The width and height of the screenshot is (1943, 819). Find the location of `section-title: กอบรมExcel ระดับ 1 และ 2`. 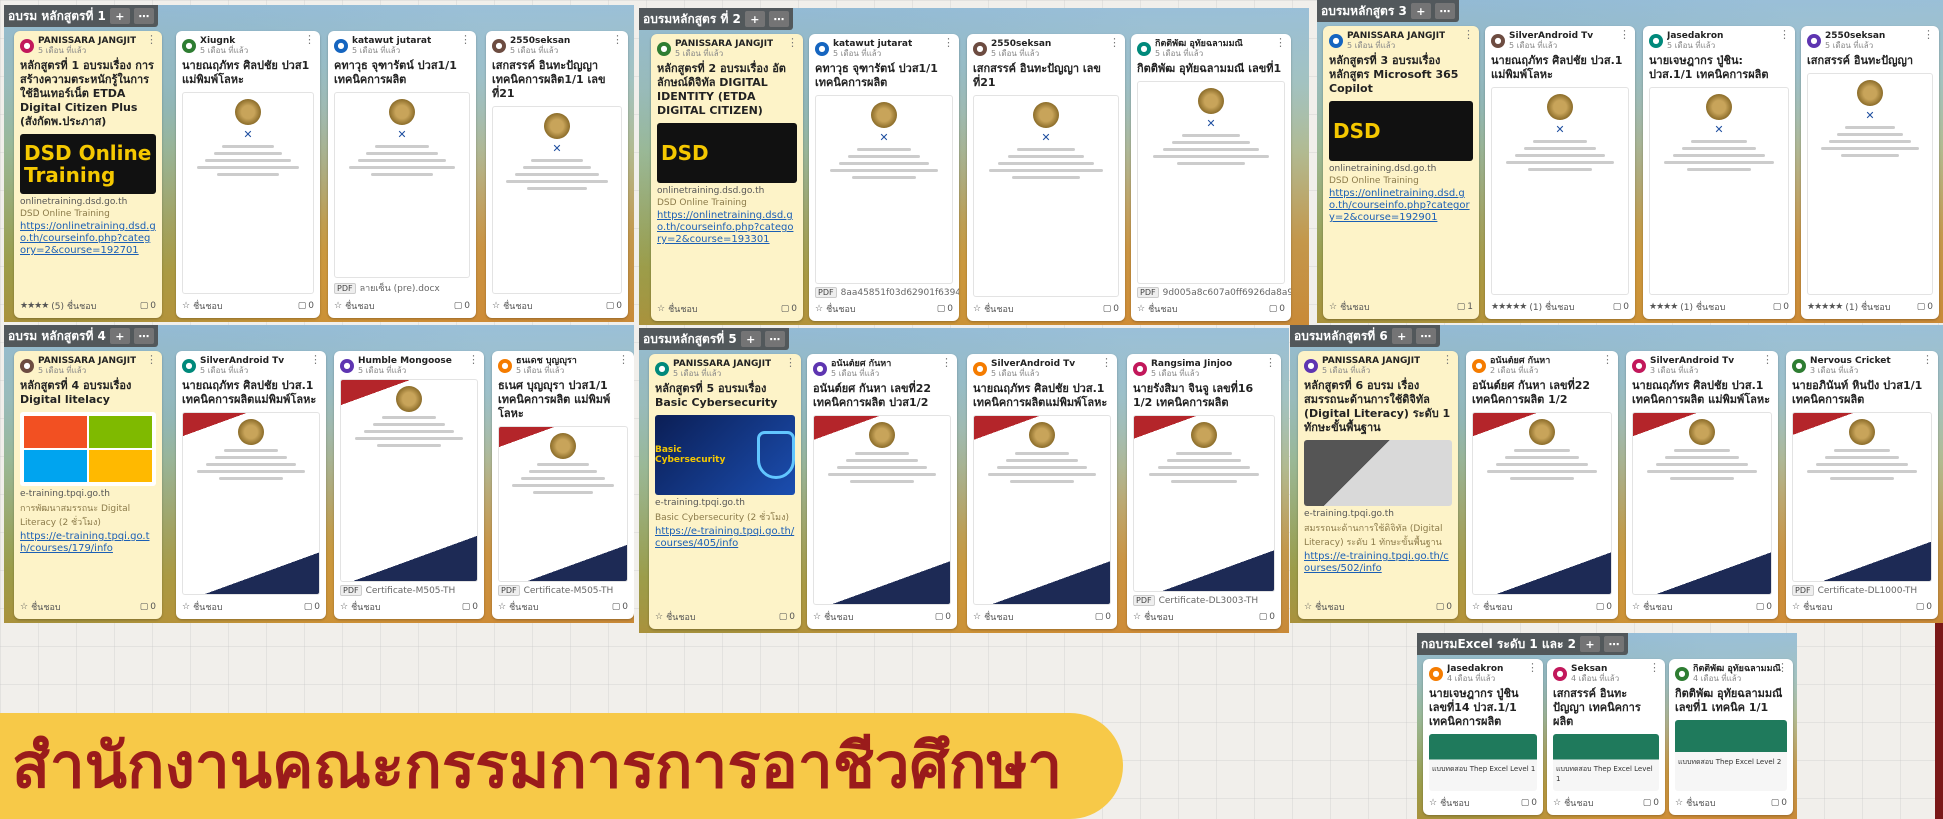

section-title: กอบรมExcel ระดับ 1 และ 2 is located at coordinates (1498, 644).